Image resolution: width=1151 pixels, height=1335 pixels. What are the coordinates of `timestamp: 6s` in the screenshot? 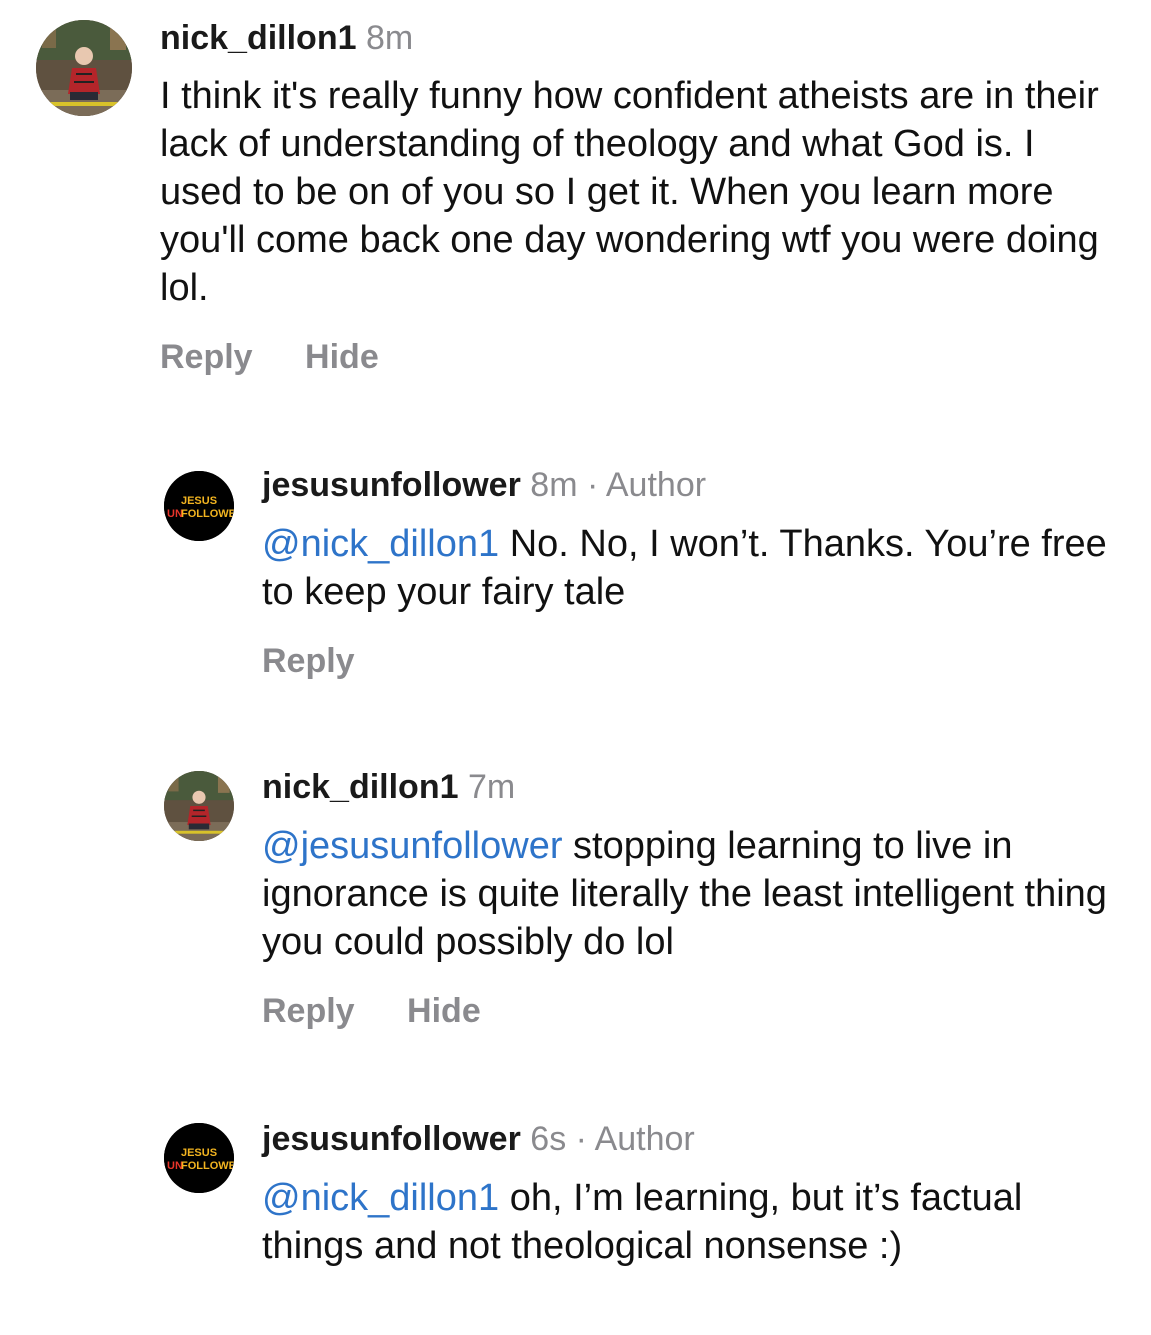 It's located at (548, 1139).